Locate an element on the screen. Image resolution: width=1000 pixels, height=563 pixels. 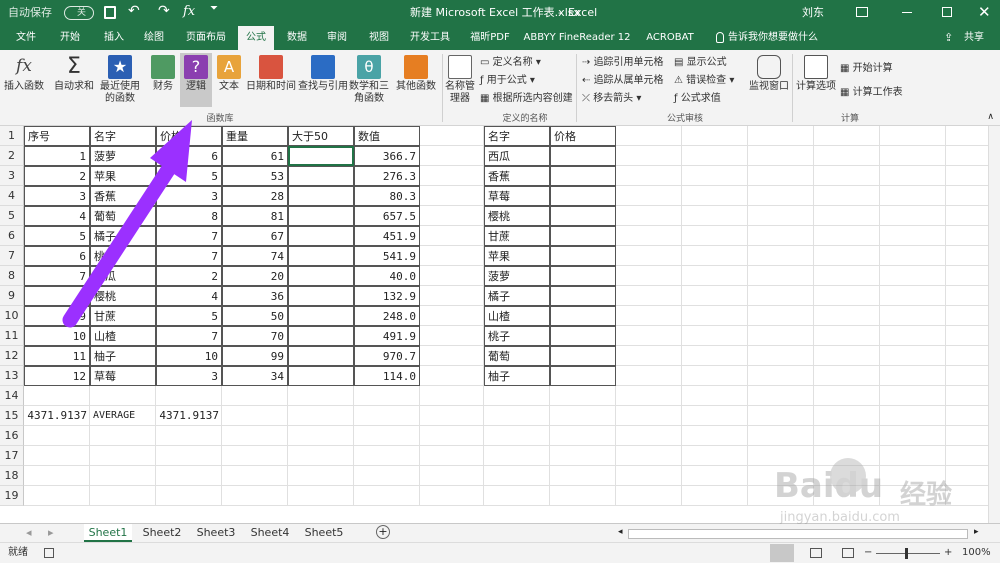
table2-name-cell: 葡萄 is located at coordinates (517, 356).